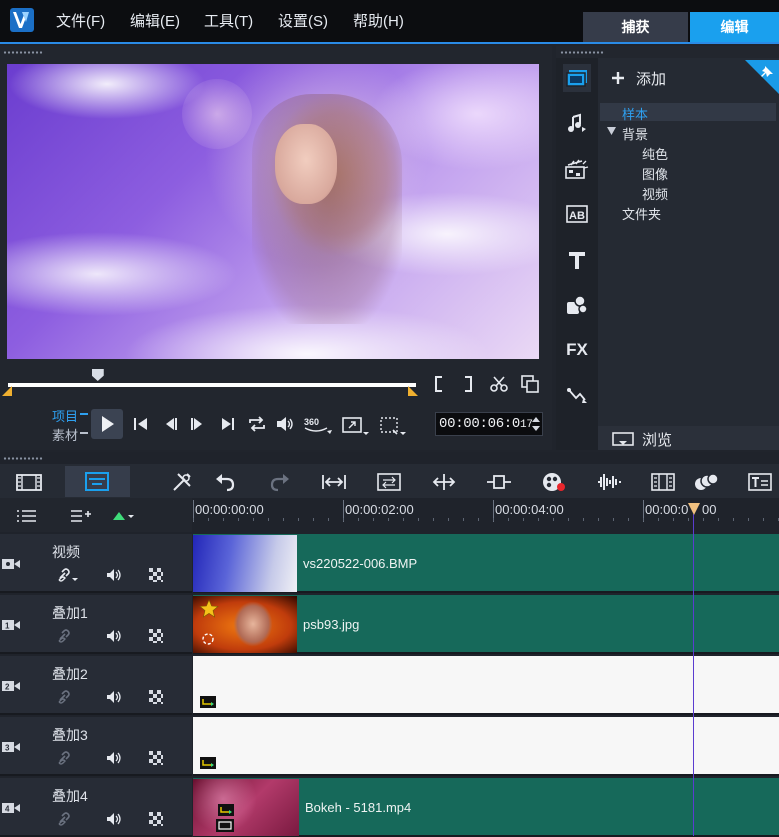  Describe the element at coordinates (642, 439) in the screenshot. I see `browse-button: 浏览` at that location.